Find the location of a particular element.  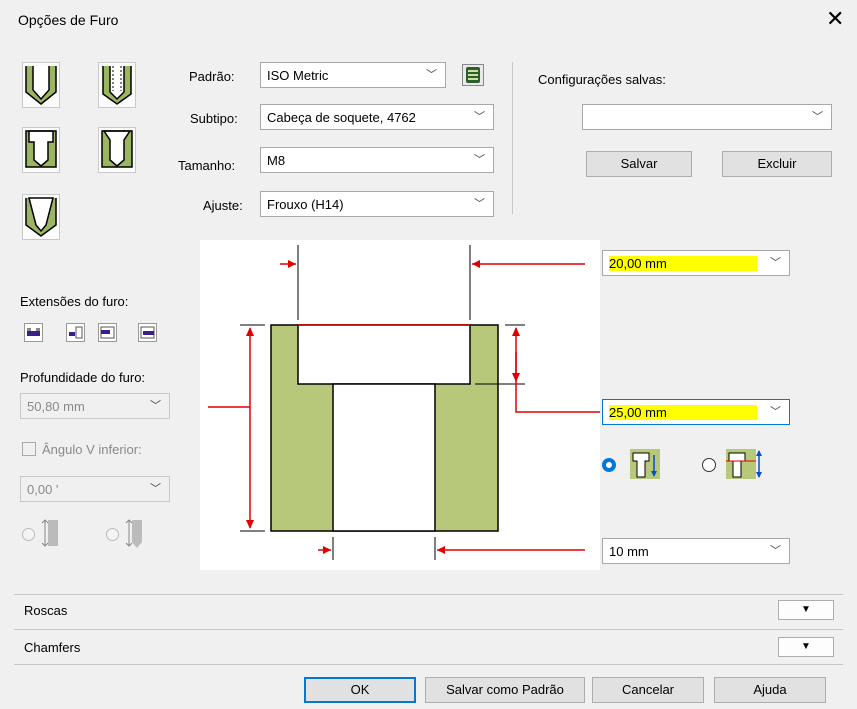

extent-distance-button is located at coordinates (33, 332).